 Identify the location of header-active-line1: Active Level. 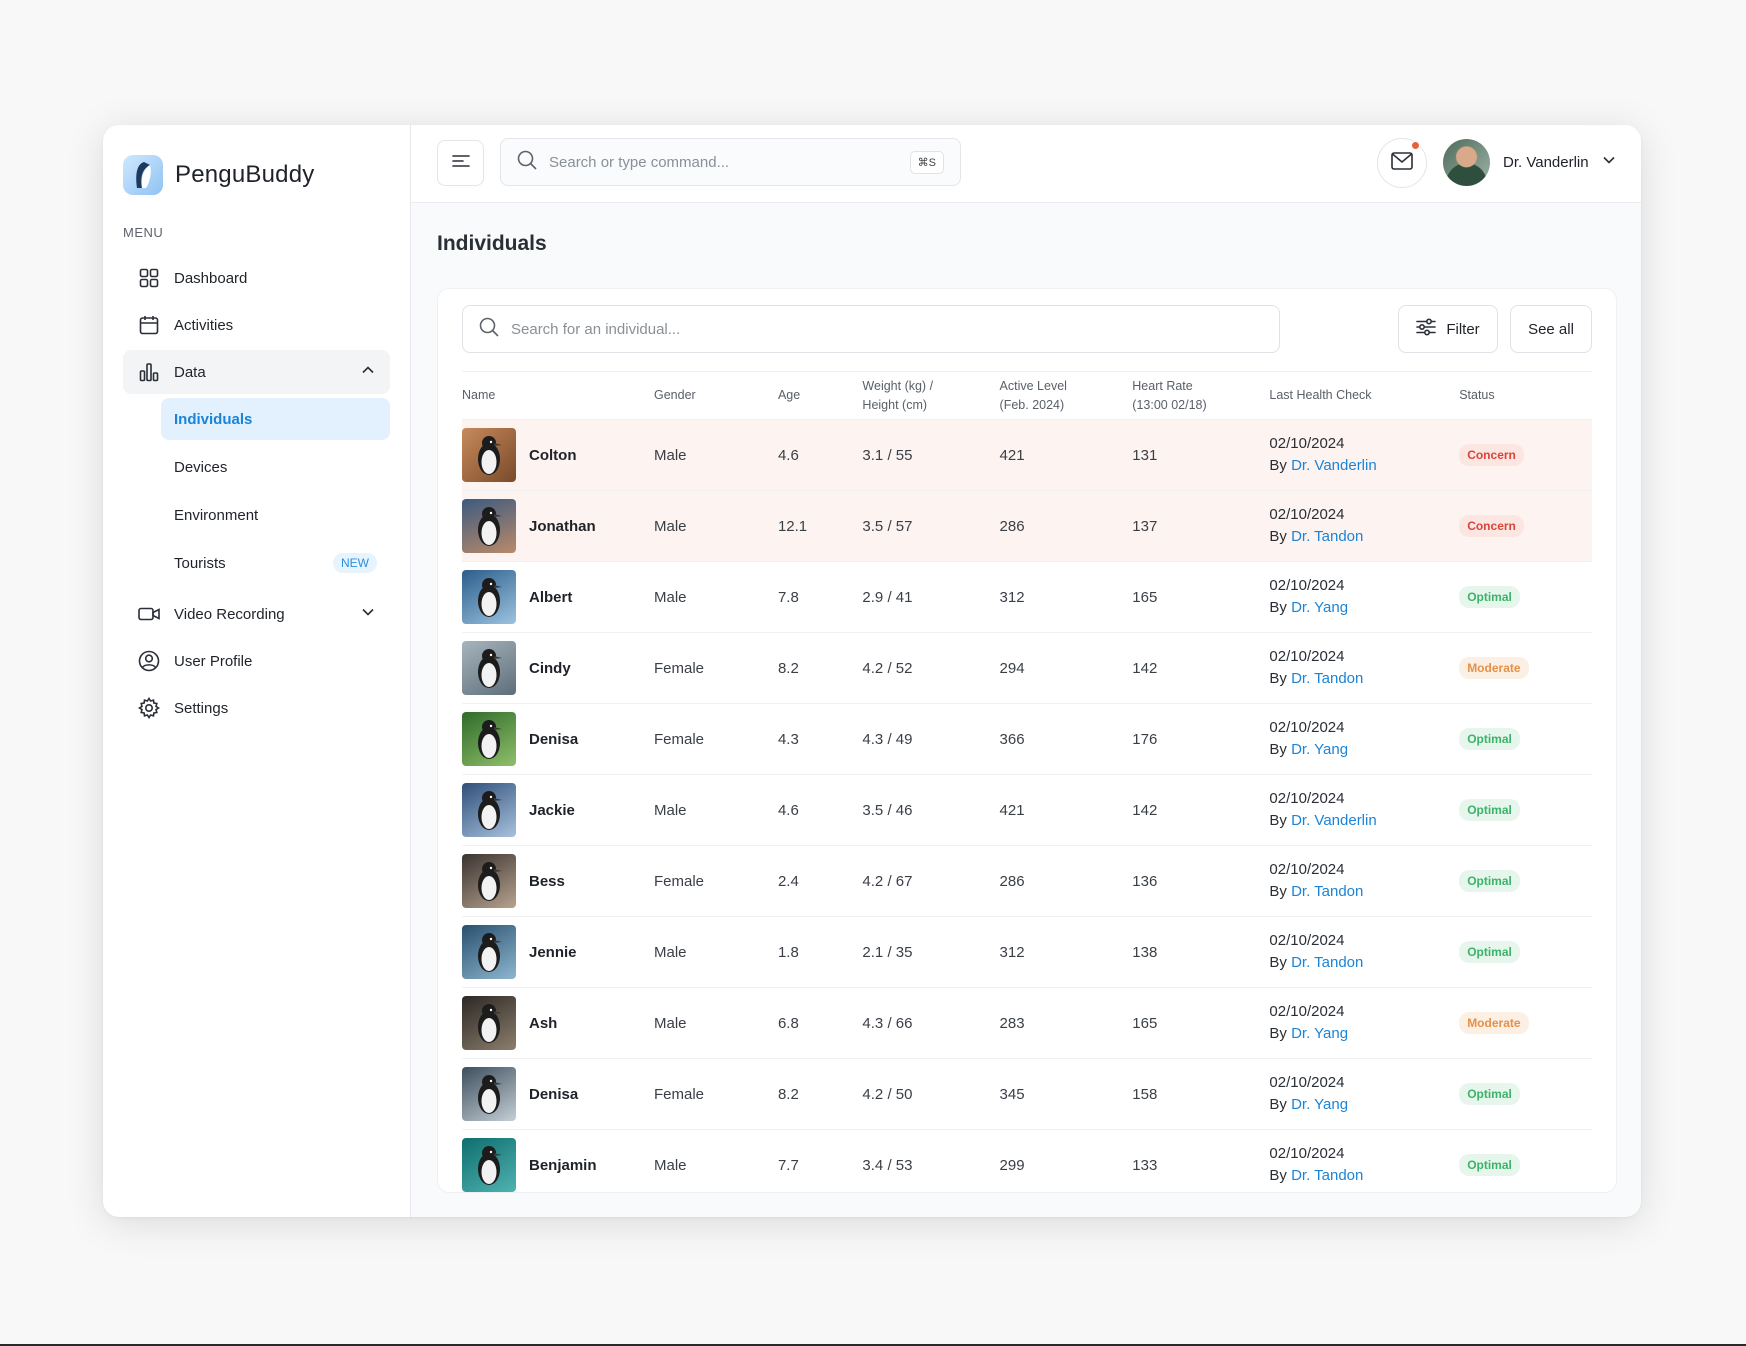
(1033, 385).